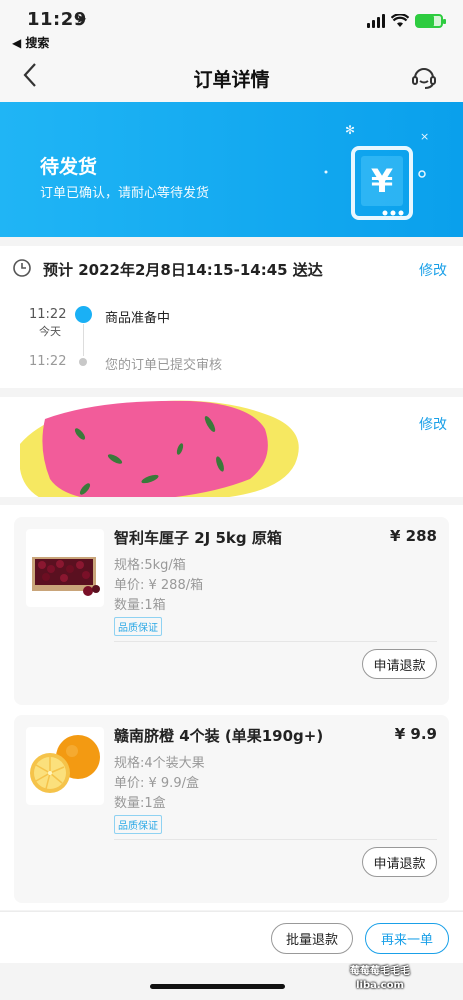  Describe the element at coordinates (430, 21) in the screenshot. I see `battery-icon` at that location.